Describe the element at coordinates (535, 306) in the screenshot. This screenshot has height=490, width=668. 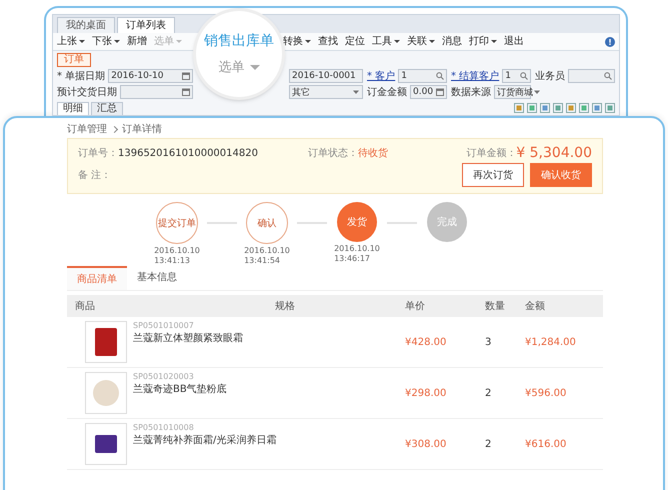
I see `column-header: 金额` at that location.